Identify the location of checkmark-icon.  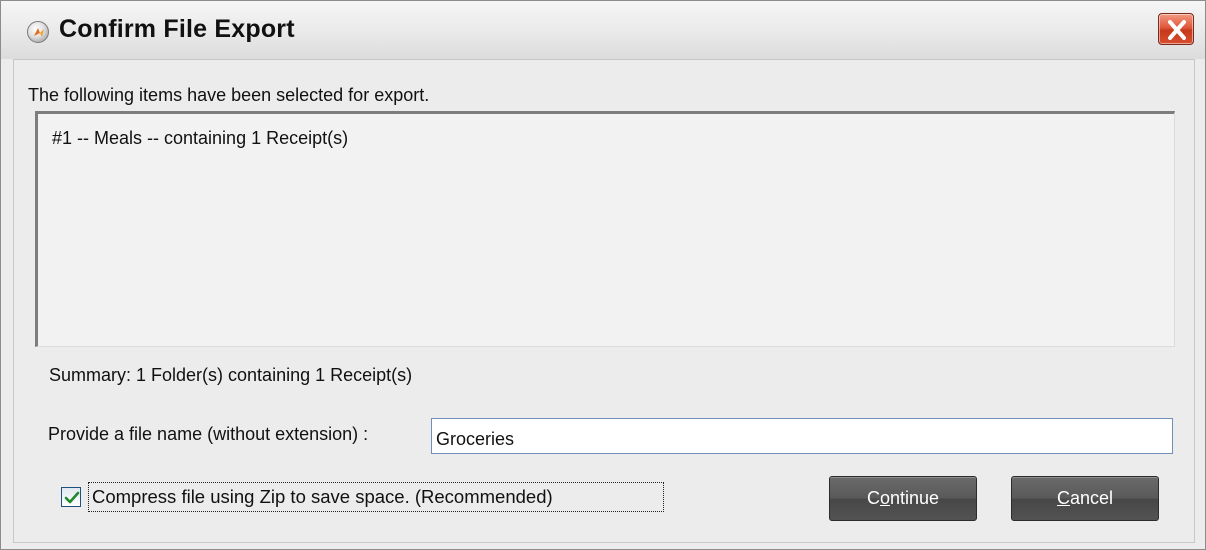
(72, 497).